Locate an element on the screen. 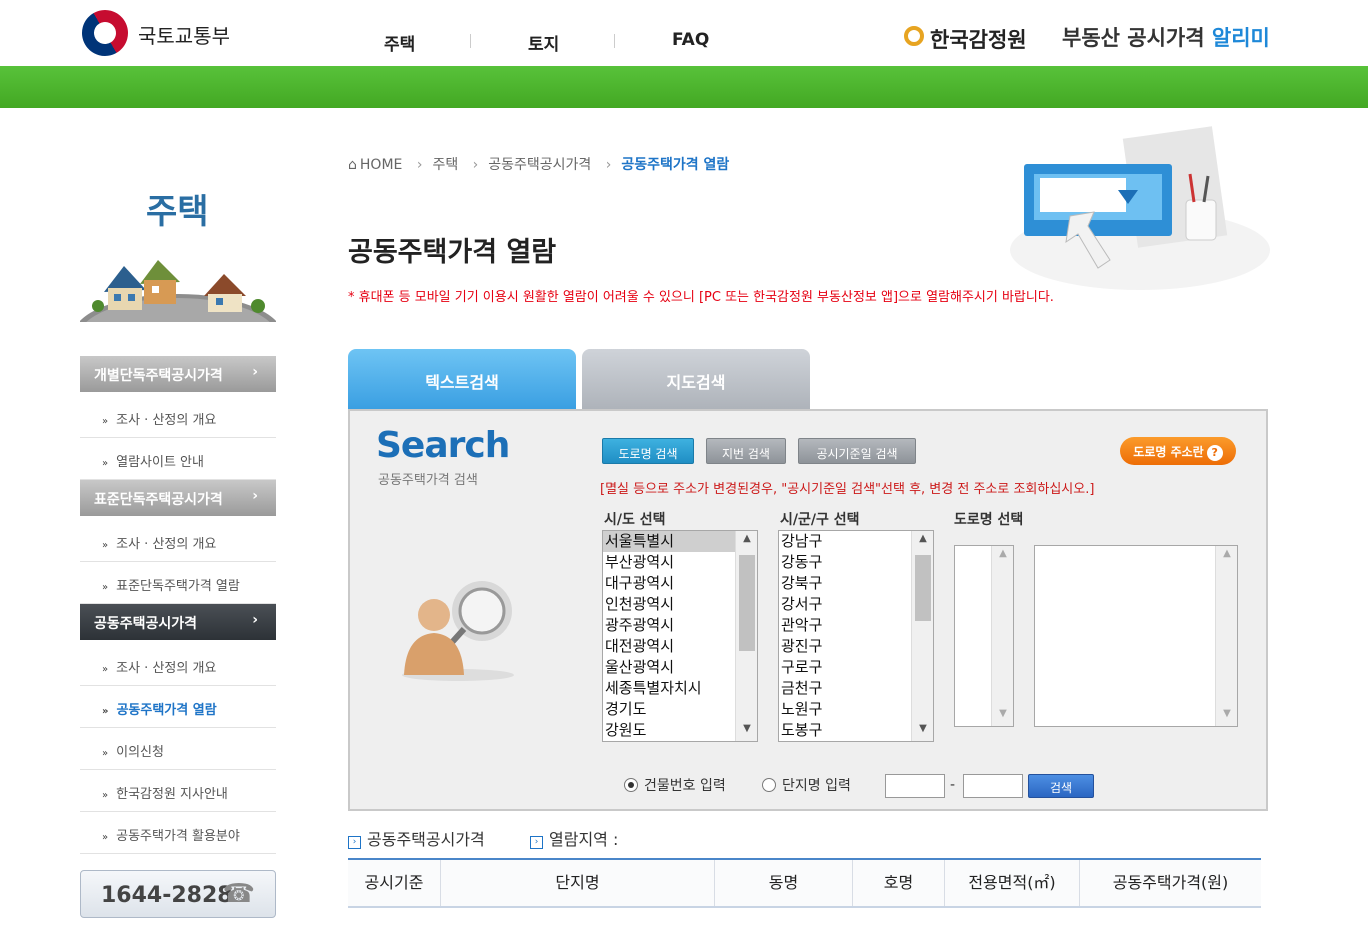  top-header: 국토교통부 주택 토지 FAQ 한국감정원 부동산 공시가격 알리미 is located at coordinates (684, 33).